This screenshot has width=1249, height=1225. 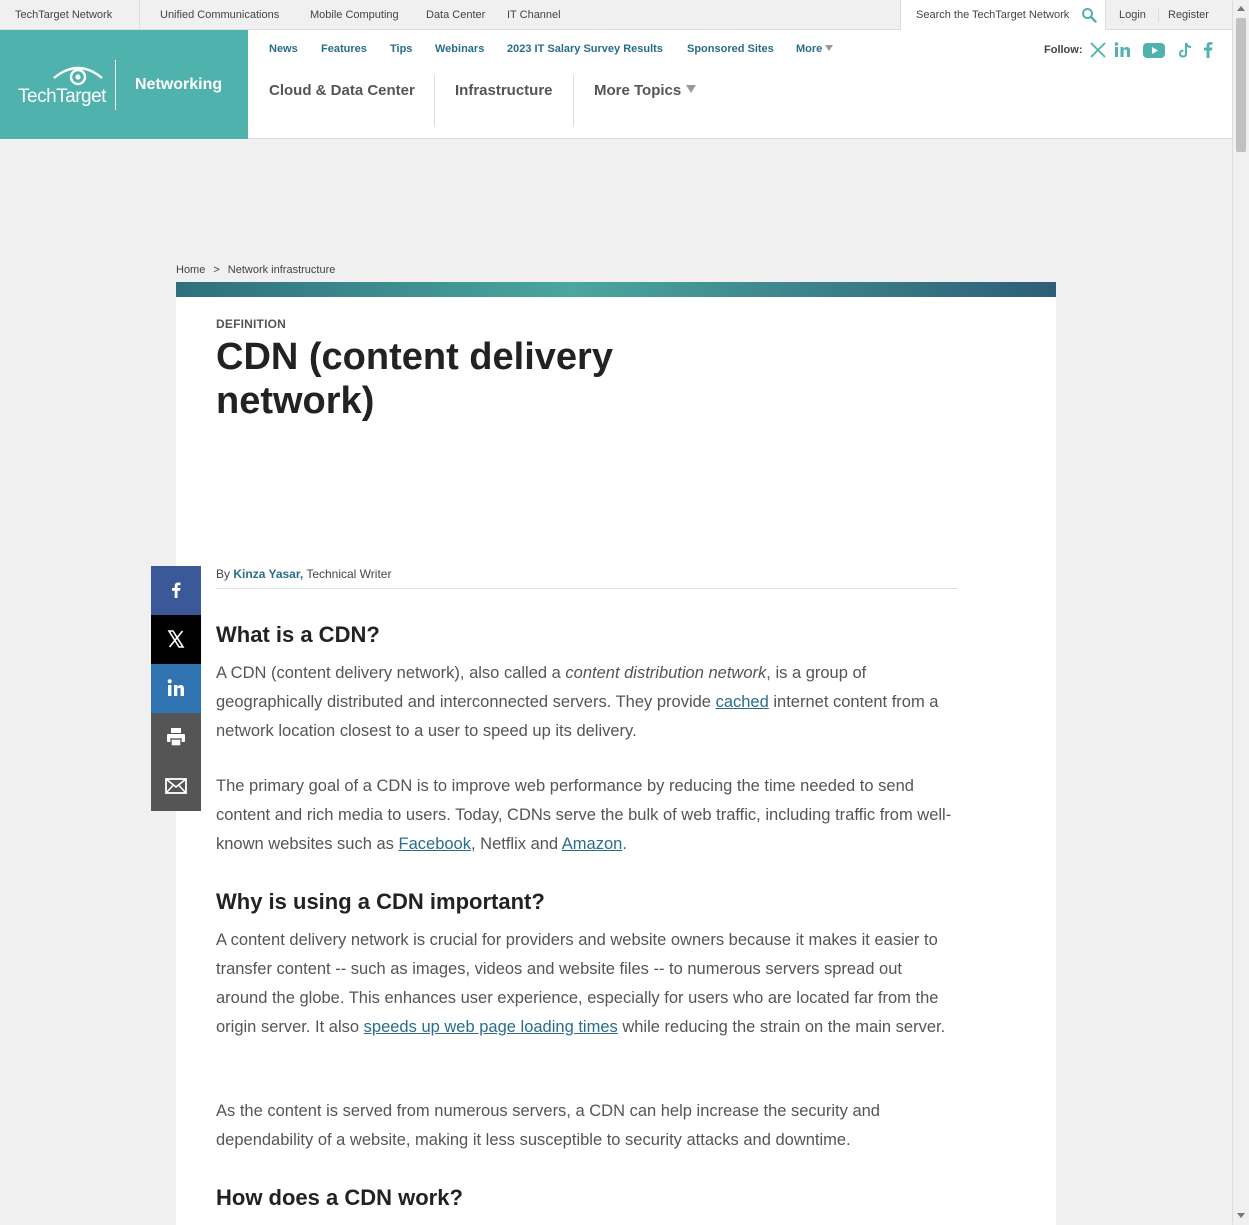 I want to click on scroll-up-arrow-icon, so click(x=1241, y=8).